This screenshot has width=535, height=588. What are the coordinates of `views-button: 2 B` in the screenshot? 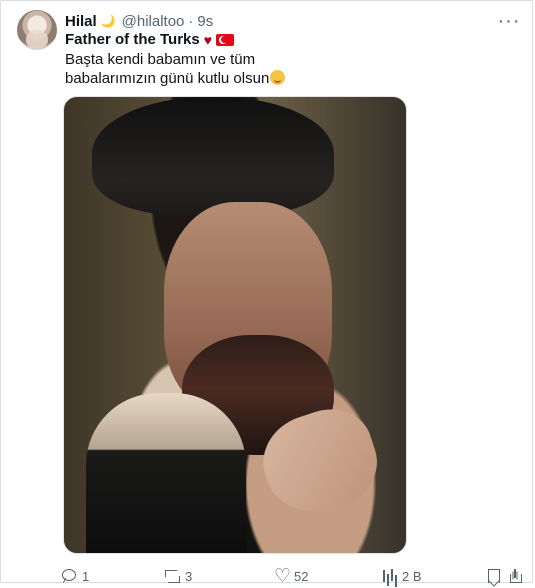 It's located at (401, 576).